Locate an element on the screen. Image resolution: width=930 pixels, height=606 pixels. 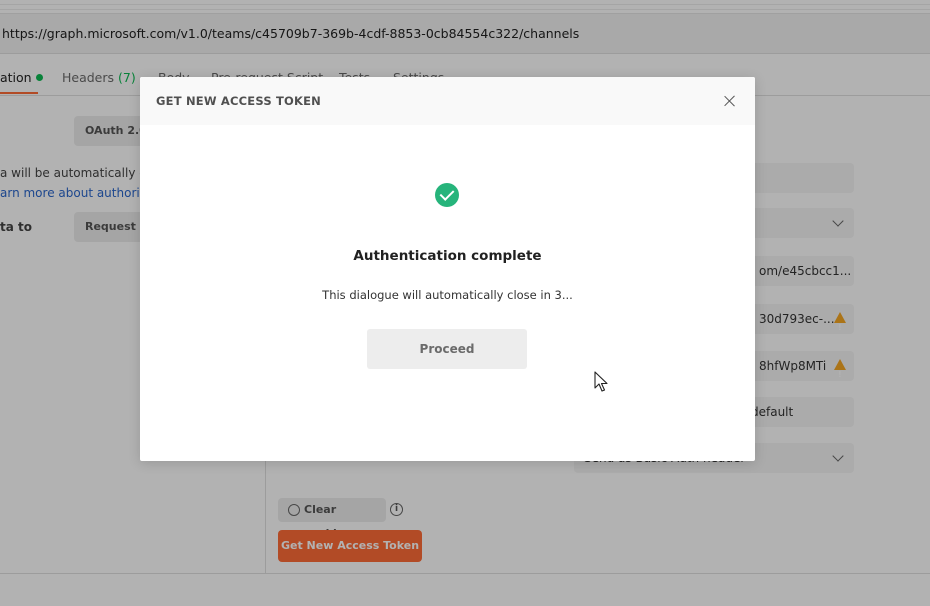
dialog-title: GET NEW ACCESS TOKEN is located at coordinates (239, 101).